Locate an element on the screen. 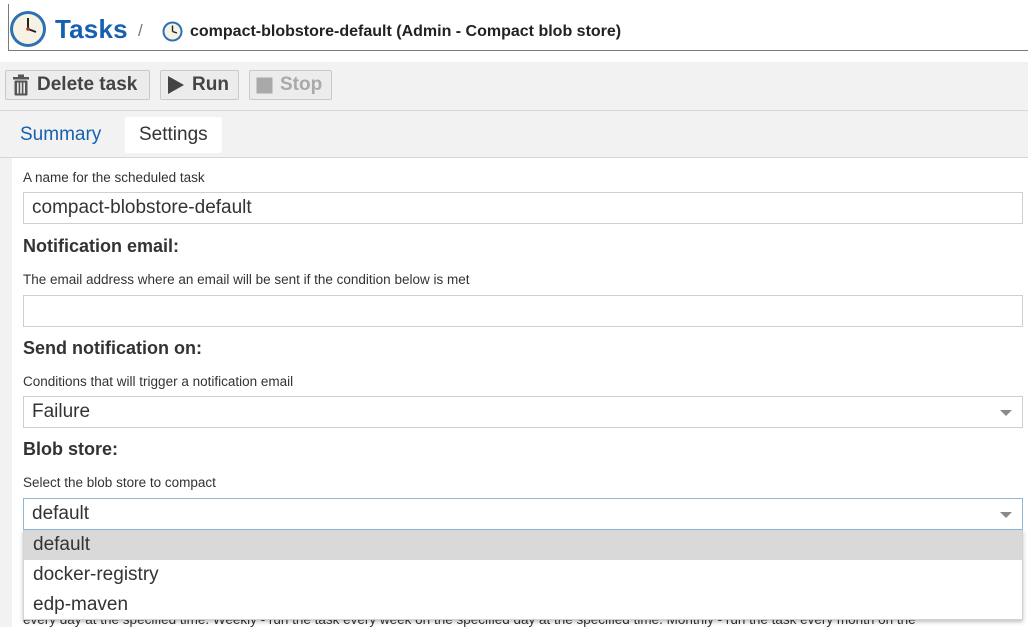 The width and height of the screenshot is (1028, 627). play-icon is located at coordinates (176, 85).